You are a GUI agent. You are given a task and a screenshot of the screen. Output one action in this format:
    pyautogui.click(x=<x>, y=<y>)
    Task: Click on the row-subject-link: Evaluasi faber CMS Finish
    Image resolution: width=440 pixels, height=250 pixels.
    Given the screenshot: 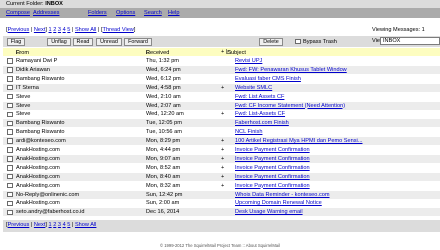 What is the action you would take?
    pyautogui.click(x=268, y=79)
    